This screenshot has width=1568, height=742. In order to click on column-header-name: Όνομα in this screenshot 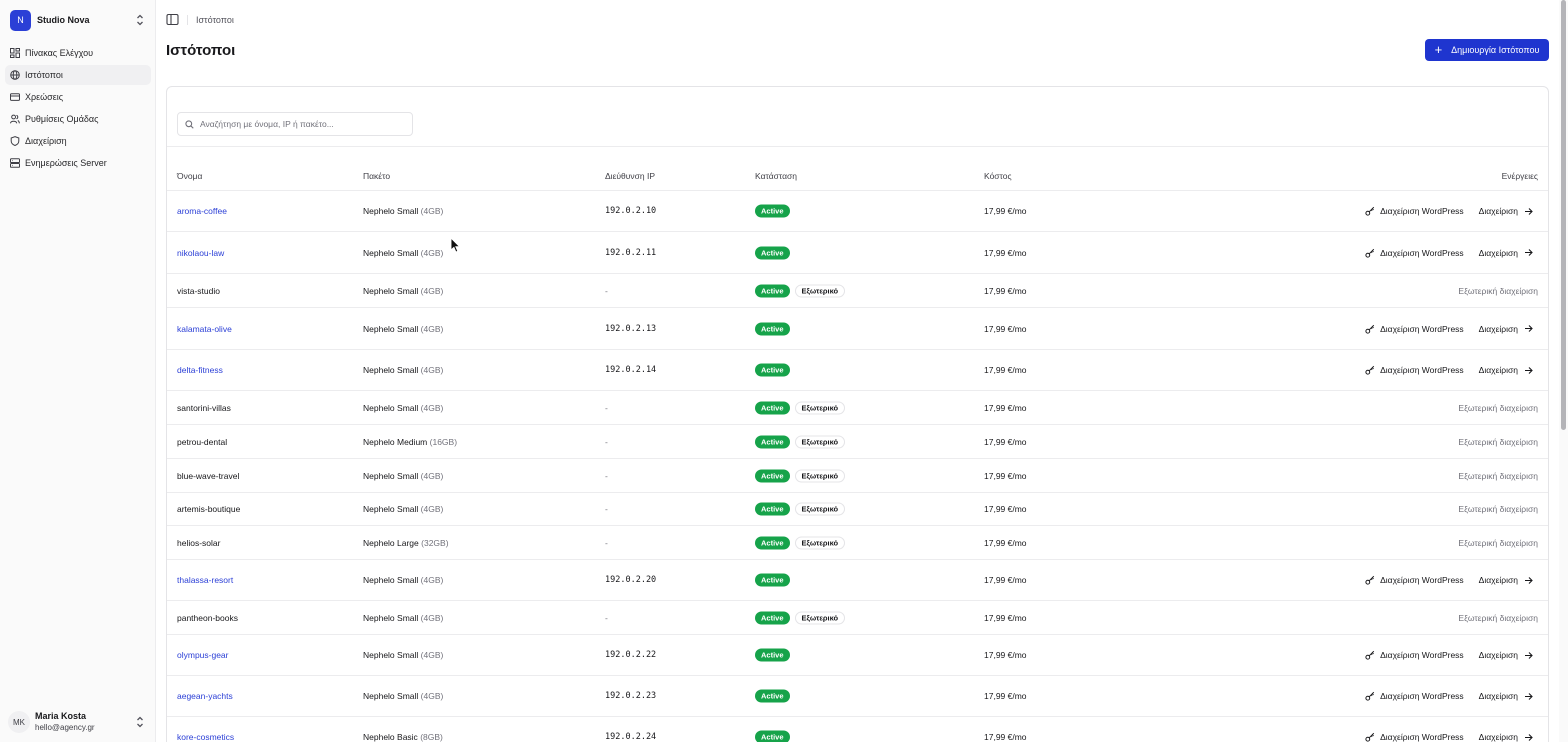, I will do `click(189, 176)`.